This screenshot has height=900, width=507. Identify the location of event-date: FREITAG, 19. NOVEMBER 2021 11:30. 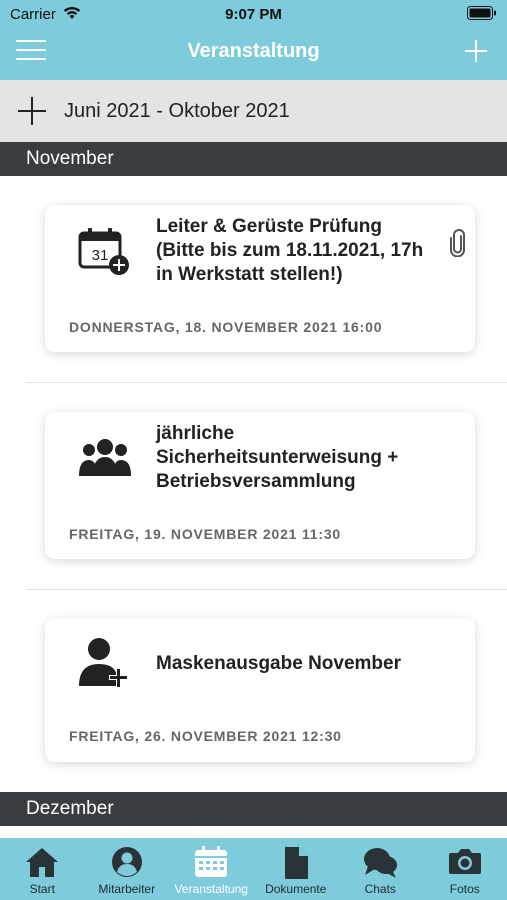
(205, 534).